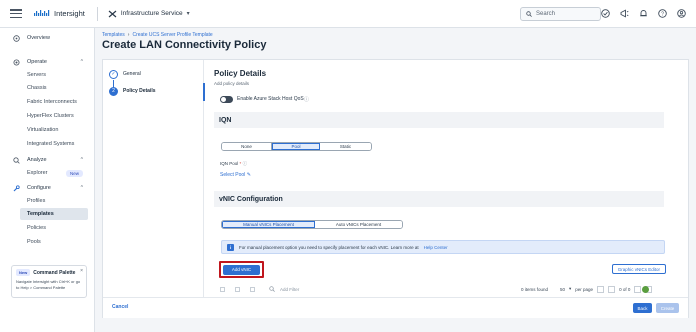  Describe the element at coordinates (643, 13) in the screenshot. I see `bell-icon` at that location.